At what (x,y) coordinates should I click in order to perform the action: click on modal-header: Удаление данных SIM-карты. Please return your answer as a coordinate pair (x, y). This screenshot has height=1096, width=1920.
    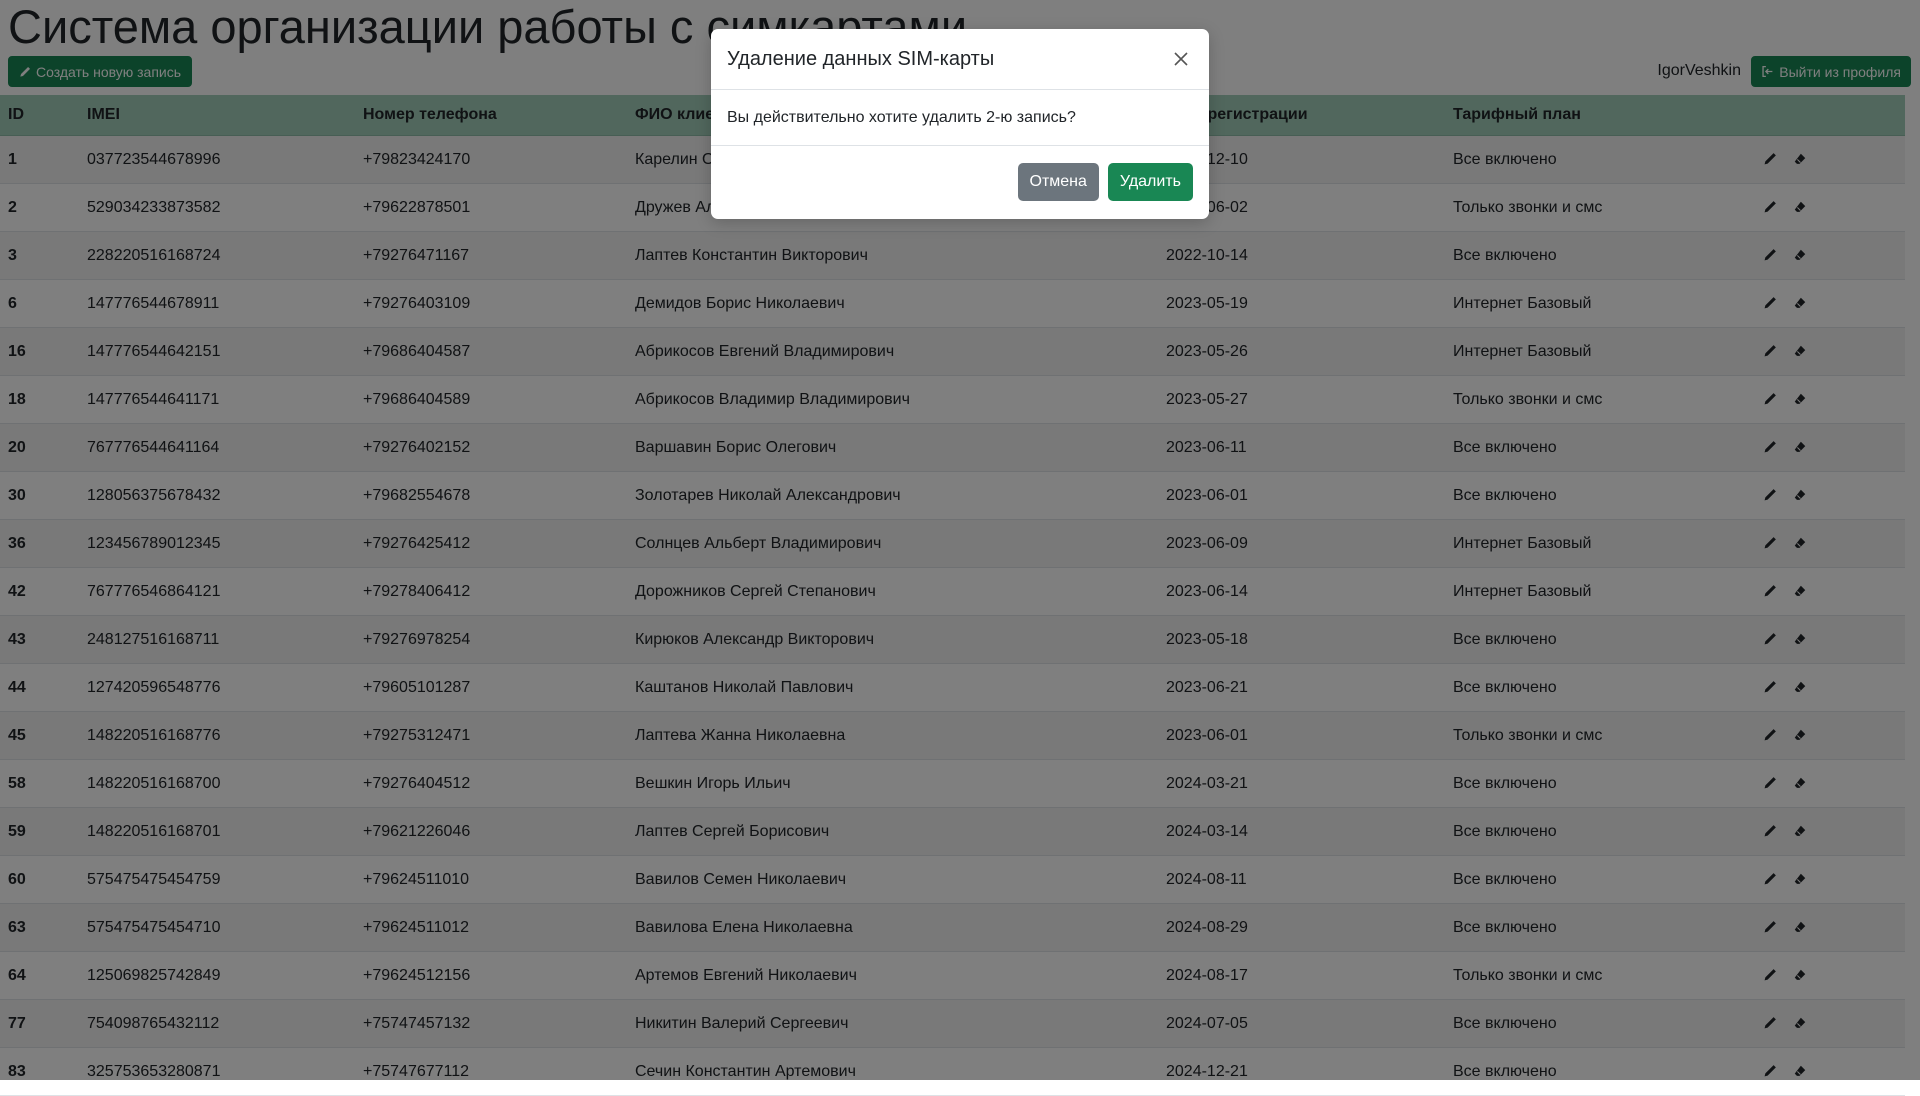
    Looking at the image, I should click on (960, 59).